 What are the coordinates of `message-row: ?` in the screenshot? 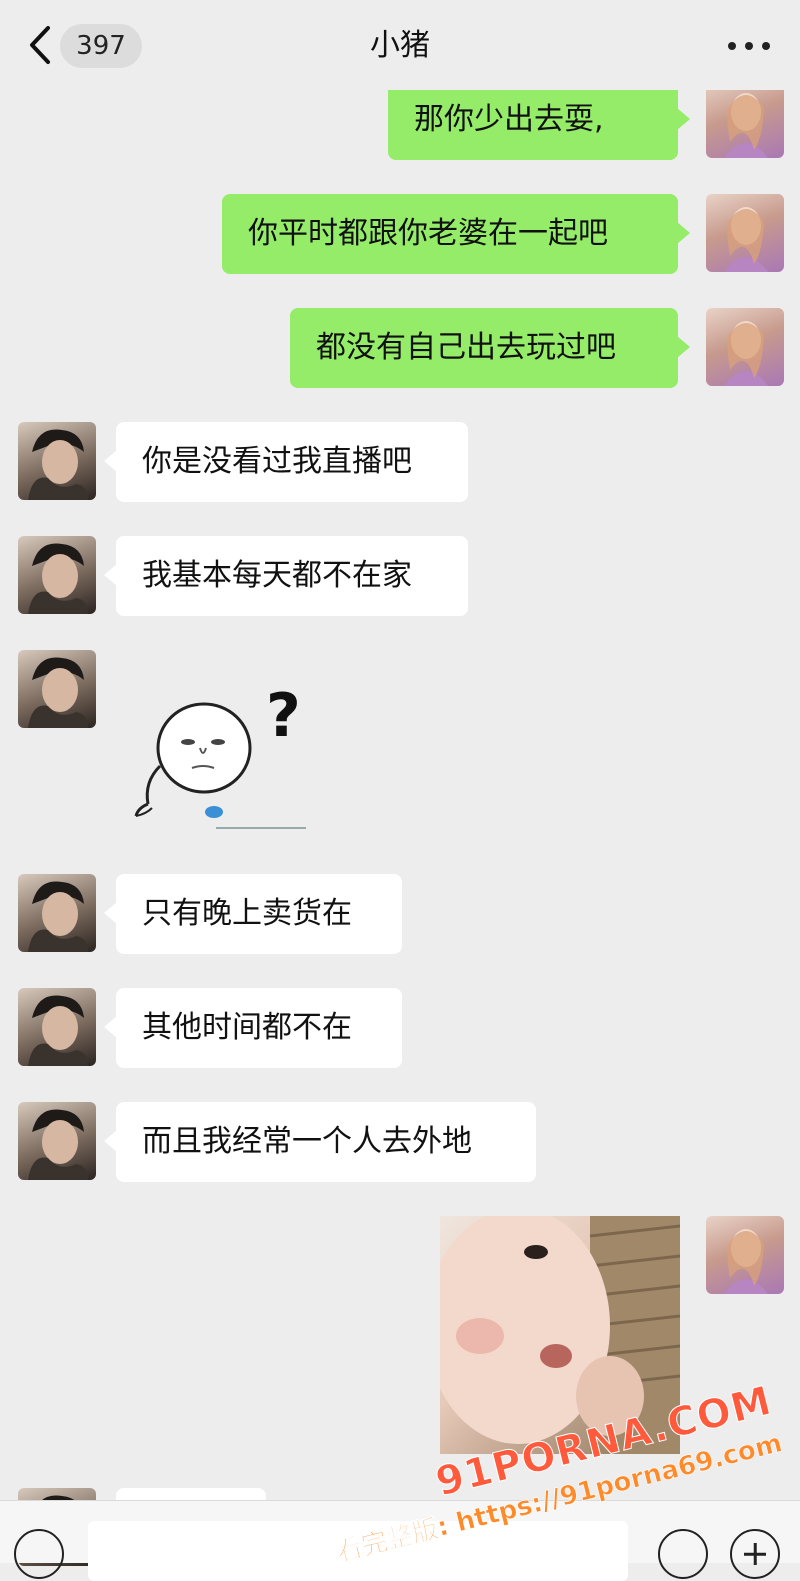 It's located at (400, 750).